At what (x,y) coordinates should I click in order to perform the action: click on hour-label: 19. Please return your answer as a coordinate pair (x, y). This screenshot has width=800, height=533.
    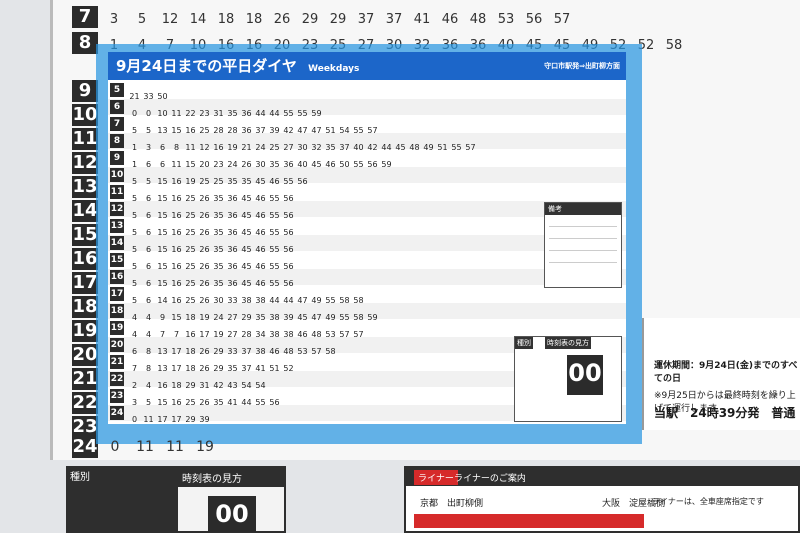
    Looking at the image, I should click on (117, 328).